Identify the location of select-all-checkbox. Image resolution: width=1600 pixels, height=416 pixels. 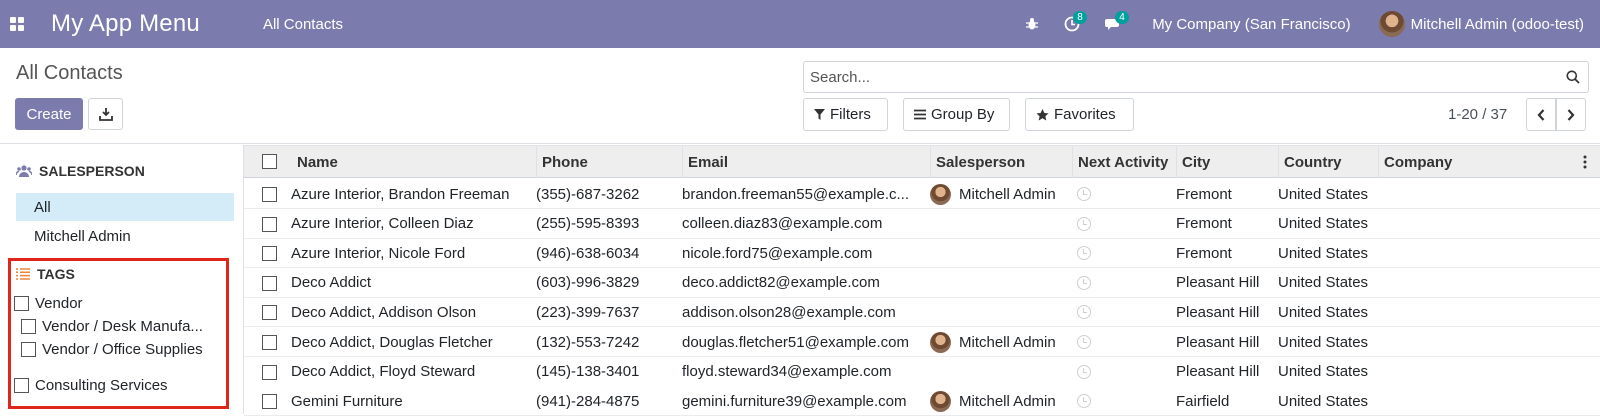
(269, 161).